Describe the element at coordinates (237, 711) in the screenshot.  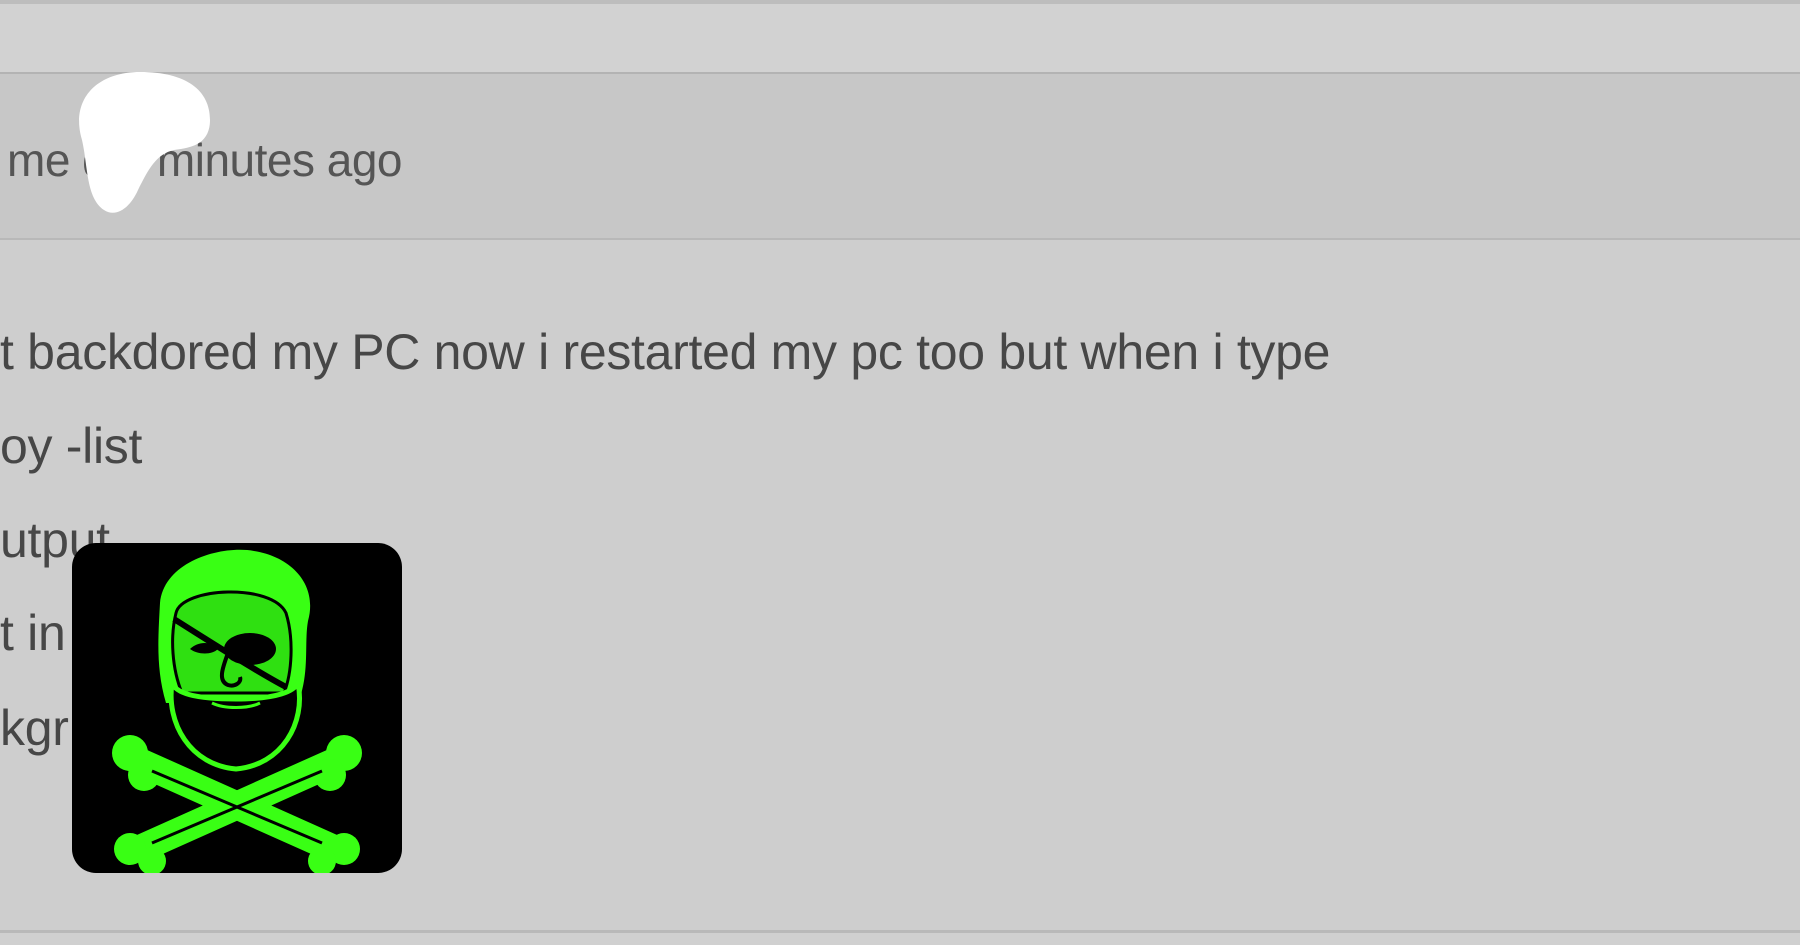
I see `pirate-lincoln-skull-icon` at that location.